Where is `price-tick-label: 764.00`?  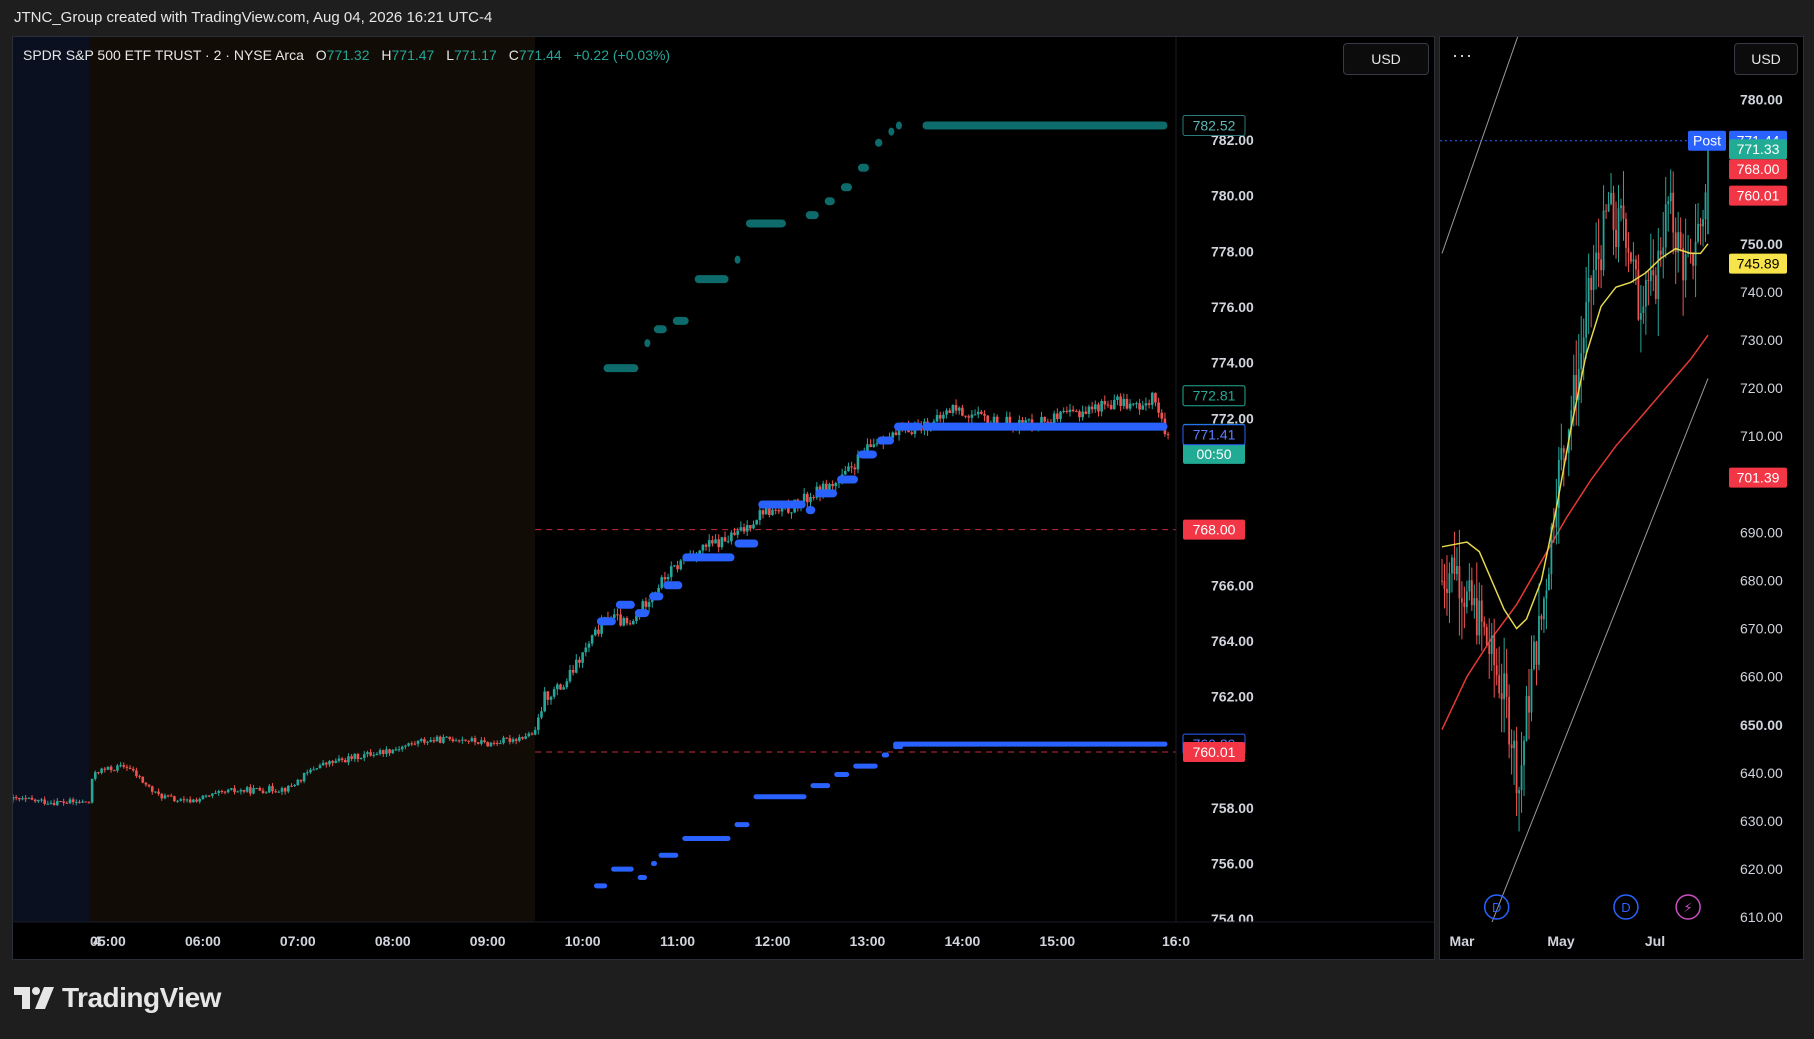
price-tick-label: 764.00 is located at coordinates (1232, 641).